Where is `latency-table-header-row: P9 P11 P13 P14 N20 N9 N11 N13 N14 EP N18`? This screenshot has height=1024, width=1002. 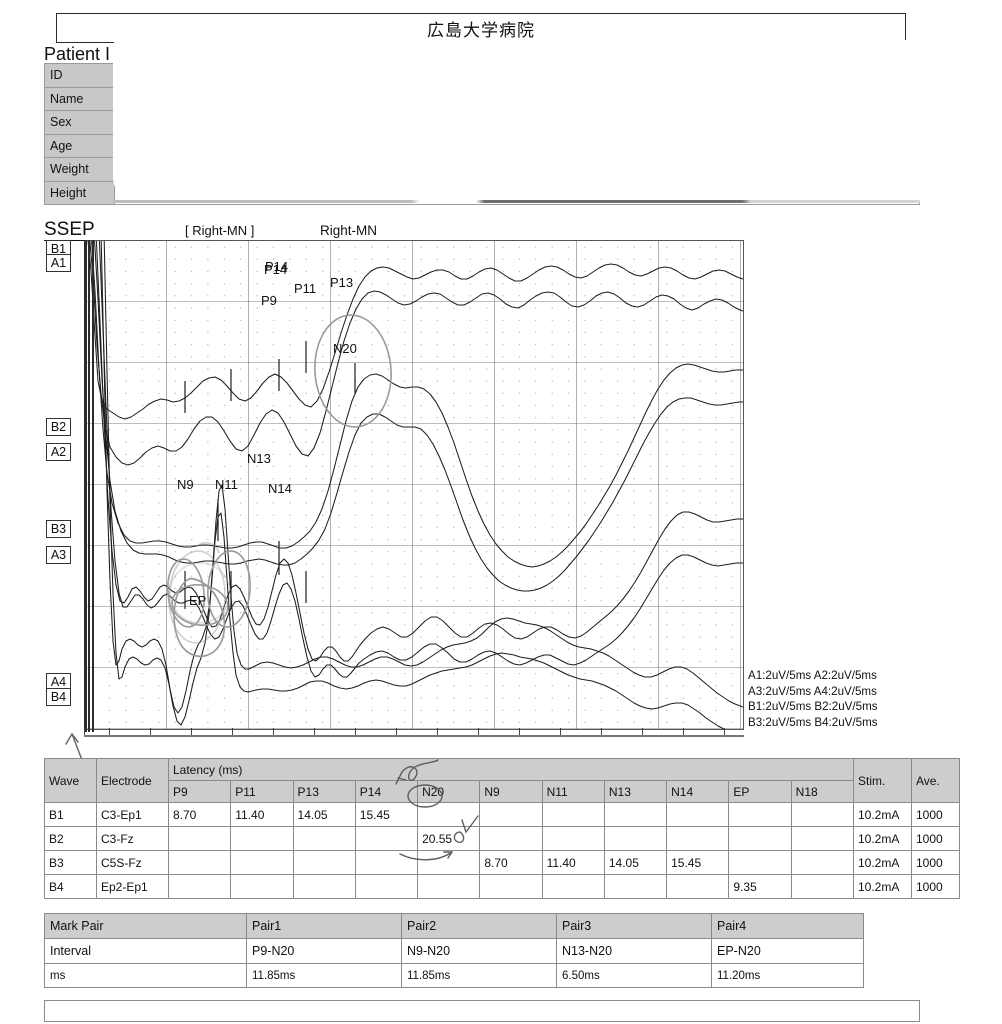
latency-table-header-row: P9 P11 P13 P14 N20 N9 N11 N13 N14 EP N18 is located at coordinates (502, 791).